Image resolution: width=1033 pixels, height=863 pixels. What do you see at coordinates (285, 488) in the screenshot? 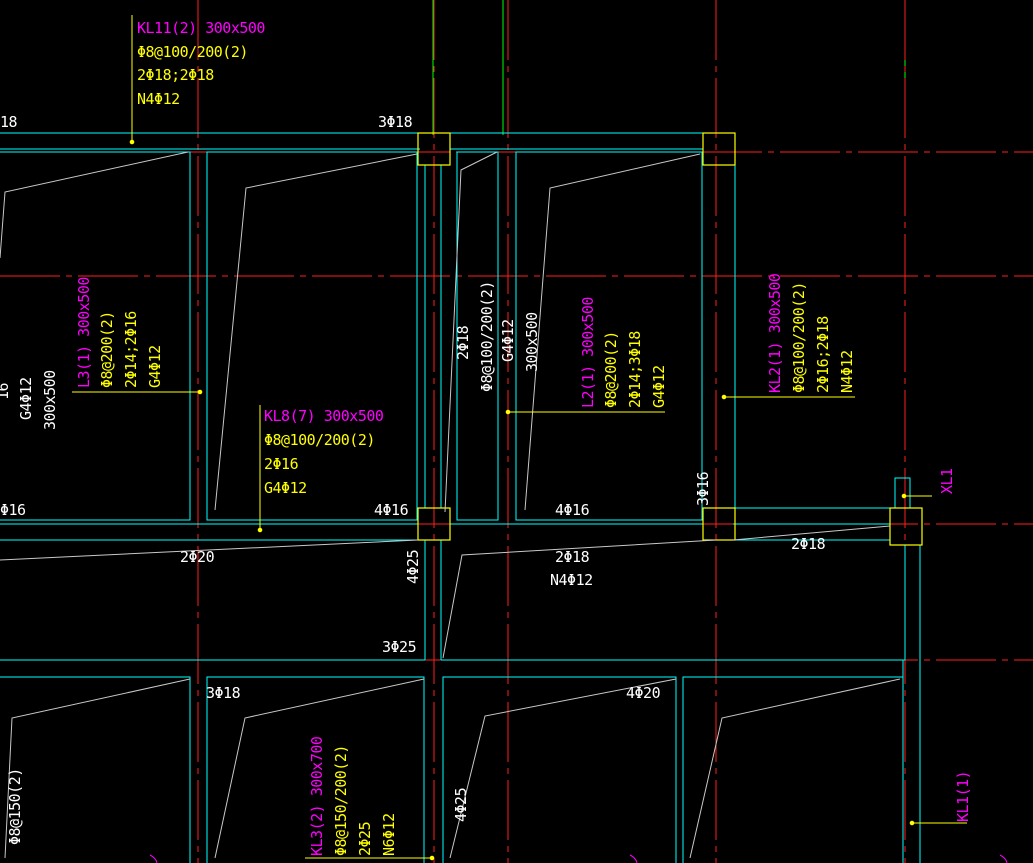
I see `kl8-waist: G4Φ12` at bounding box center [285, 488].